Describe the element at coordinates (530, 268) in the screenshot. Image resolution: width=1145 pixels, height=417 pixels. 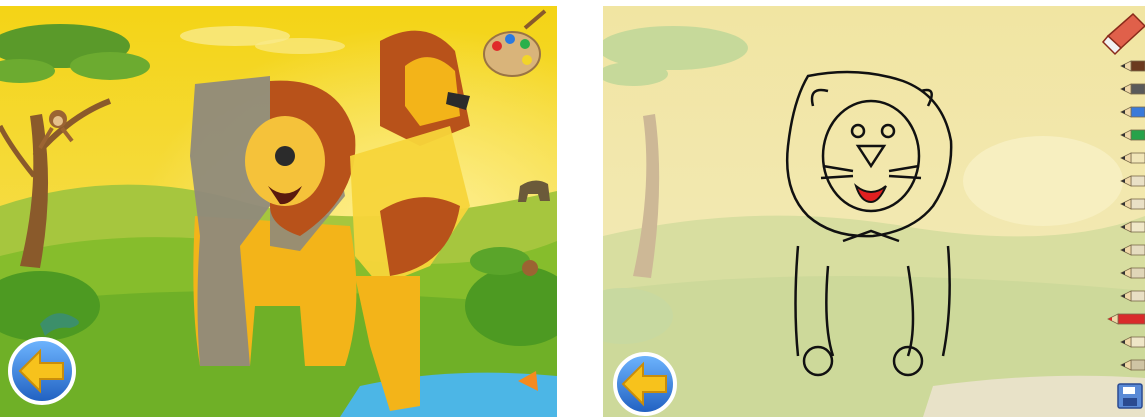
I see `small-monkey` at that location.